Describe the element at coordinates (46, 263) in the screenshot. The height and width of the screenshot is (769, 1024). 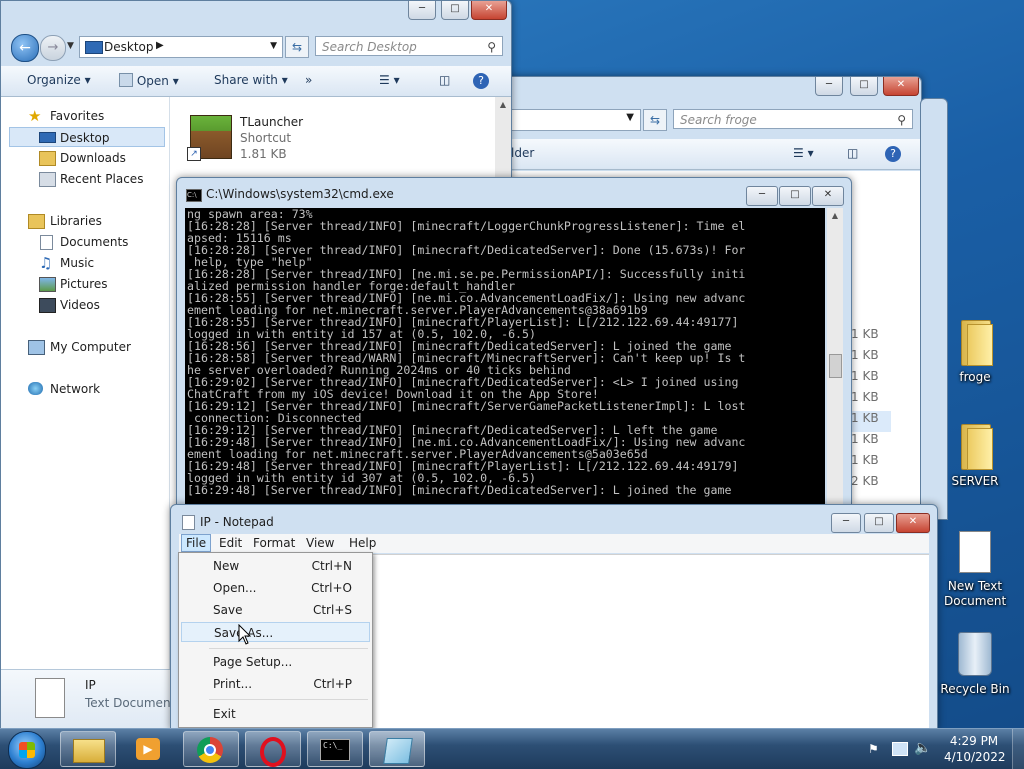
I see `music-icon: ♫` at that location.